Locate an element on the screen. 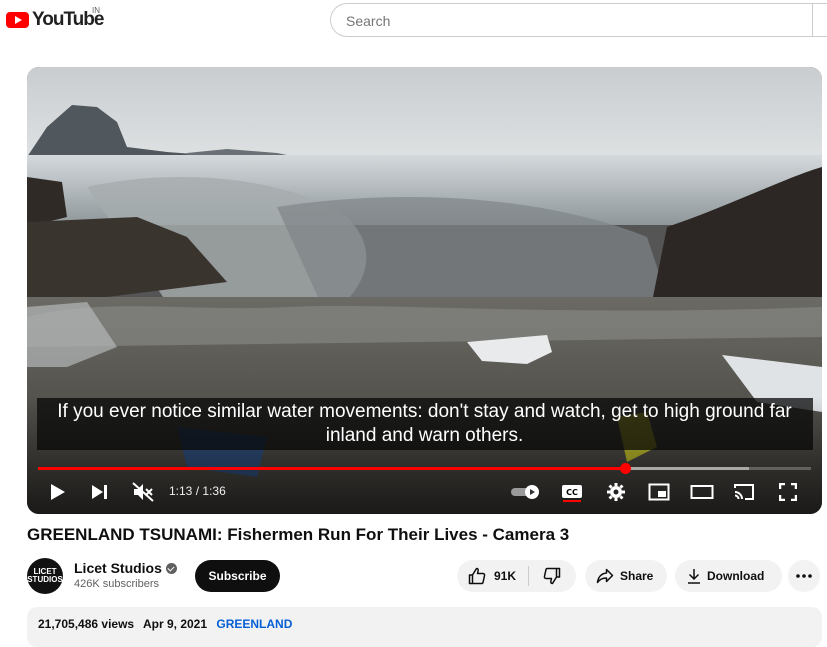  like-count: 91K is located at coordinates (505, 576).